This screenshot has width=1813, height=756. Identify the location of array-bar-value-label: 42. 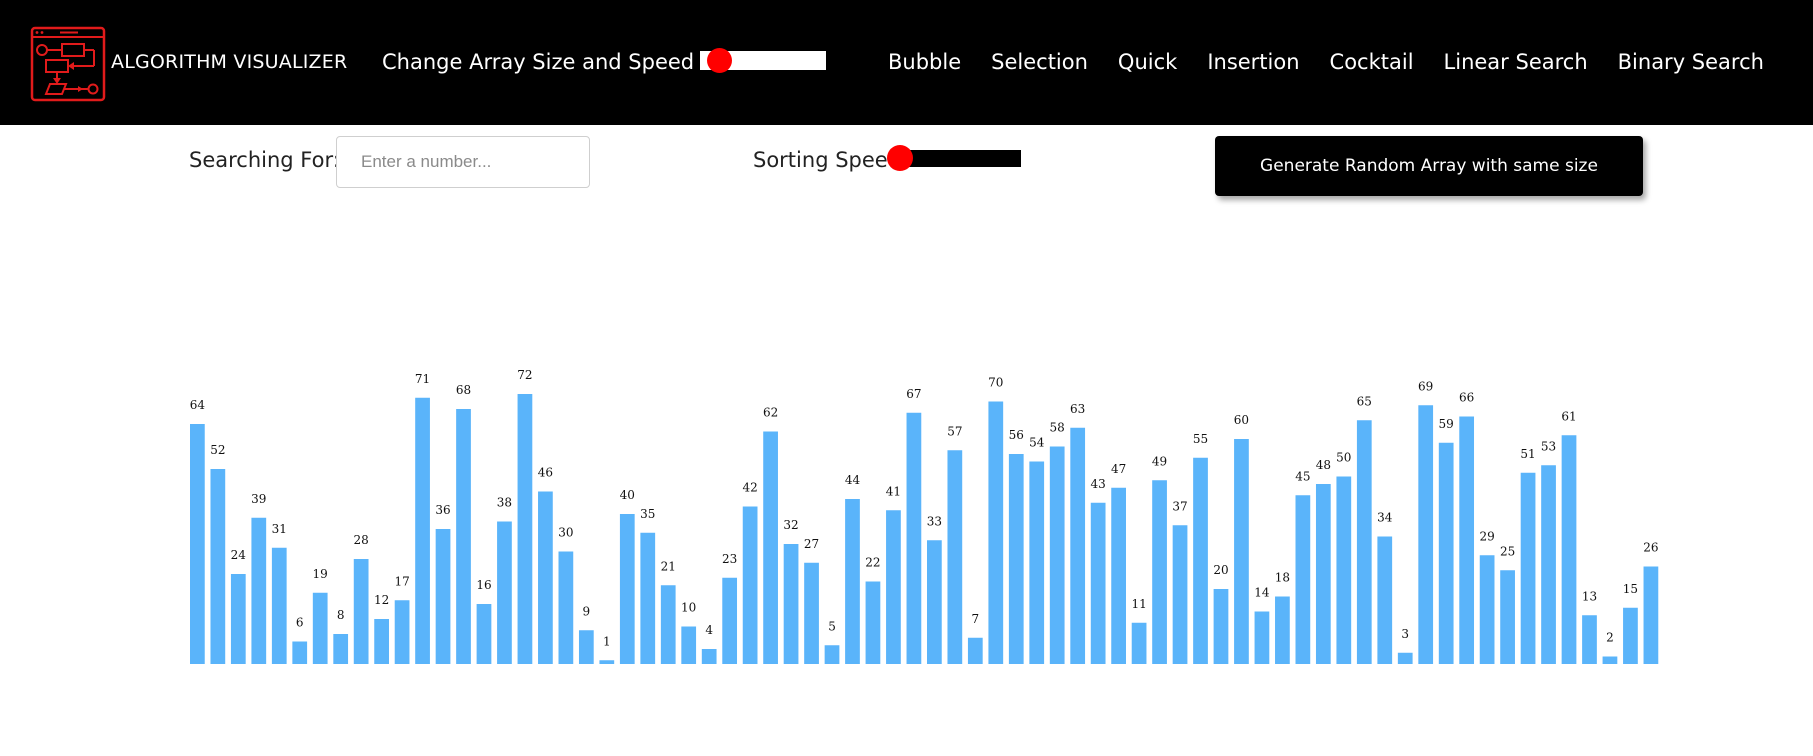
(749, 488).